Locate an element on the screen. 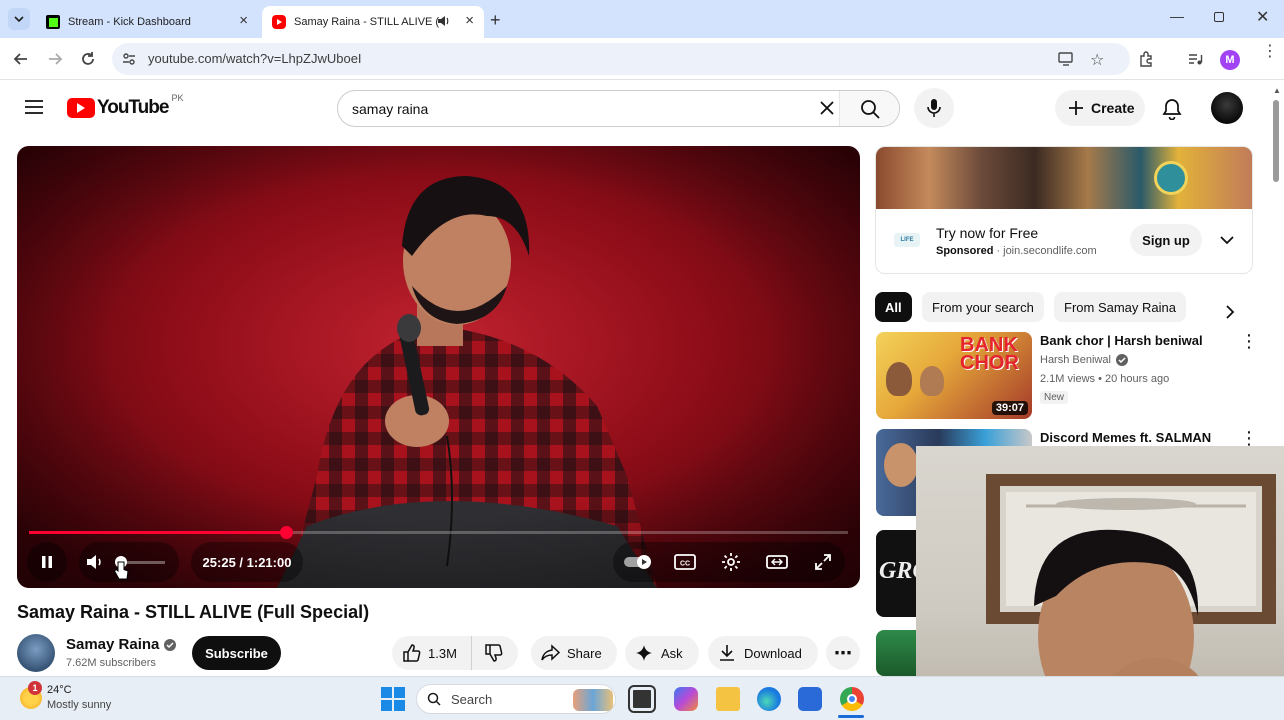 The height and width of the screenshot is (720, 1284). kebab-menu-icon: ⋮ is located at coordinates (1270, 52).